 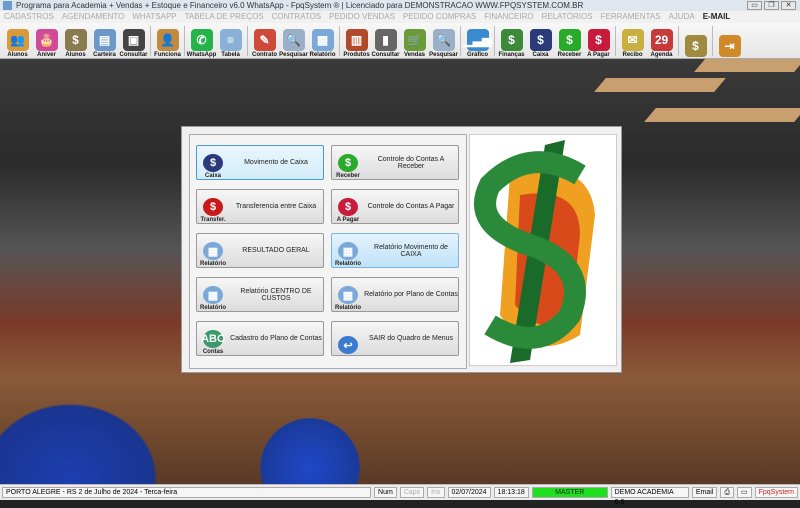 What do you see at coordinates (356, 41) in the screenshot?
I see `toolbar-button: ▥ Produtos` at bounding box center [356, 41].